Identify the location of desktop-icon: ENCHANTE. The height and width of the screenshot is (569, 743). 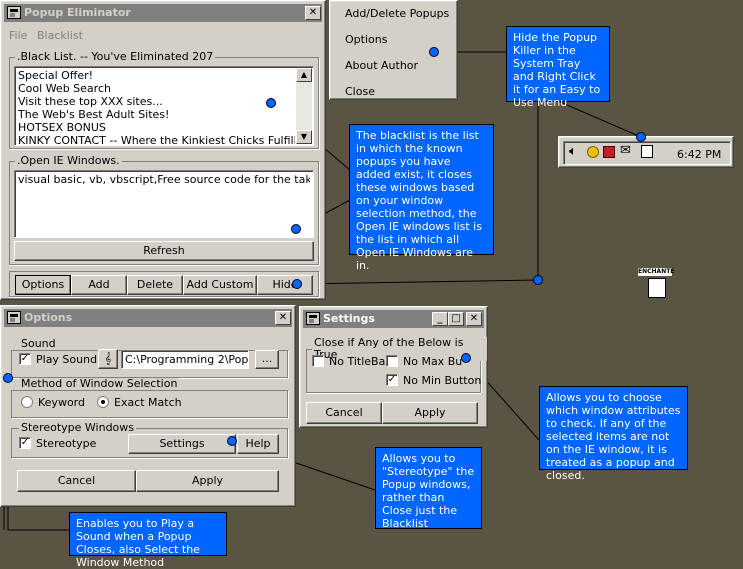
(656, 285).